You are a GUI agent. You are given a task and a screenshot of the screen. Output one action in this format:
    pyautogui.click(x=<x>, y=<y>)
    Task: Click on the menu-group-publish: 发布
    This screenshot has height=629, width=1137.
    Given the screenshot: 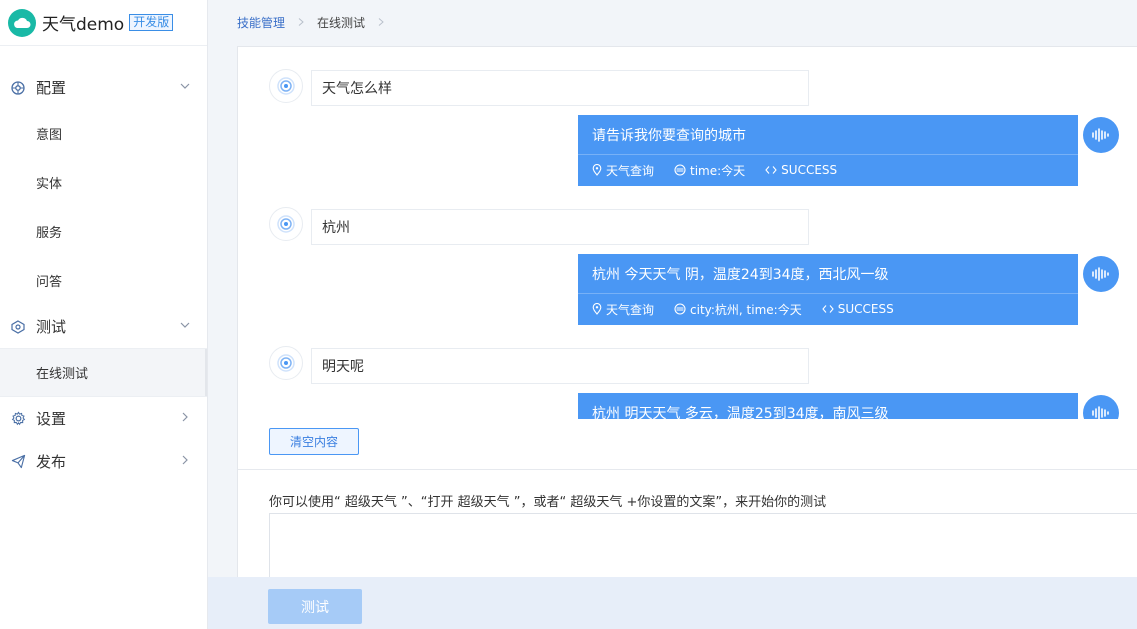 What is the action you would take?
    pyautogui.click(x=103, y=461)
    